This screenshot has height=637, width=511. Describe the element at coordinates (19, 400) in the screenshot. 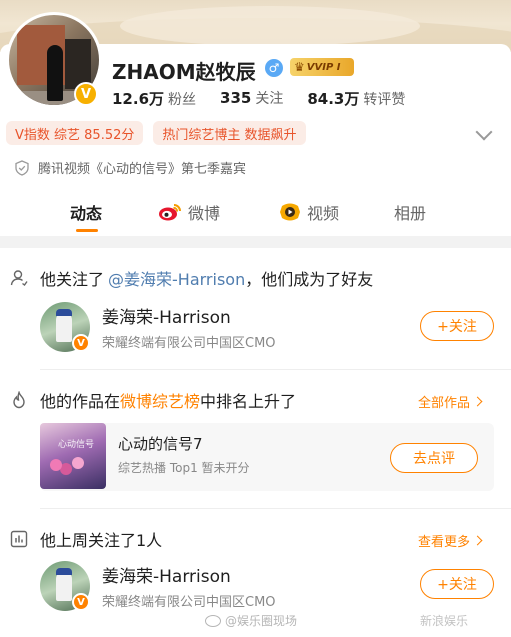

I see `flame-icon` at that location.